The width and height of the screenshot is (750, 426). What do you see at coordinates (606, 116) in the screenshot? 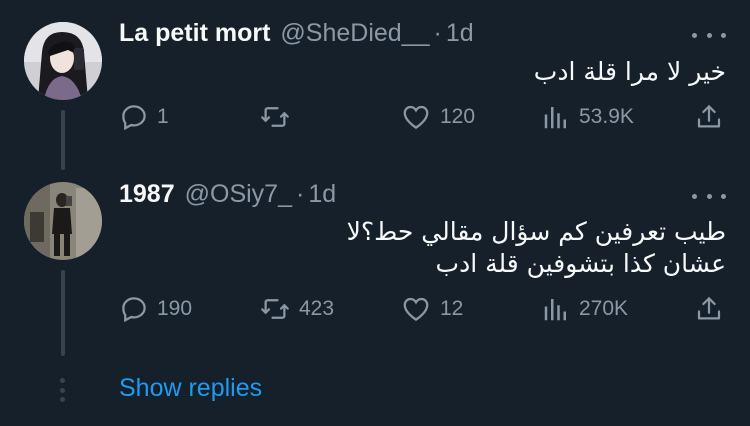
I see `view-count: 53.9K` at bounding box center [606, 116].